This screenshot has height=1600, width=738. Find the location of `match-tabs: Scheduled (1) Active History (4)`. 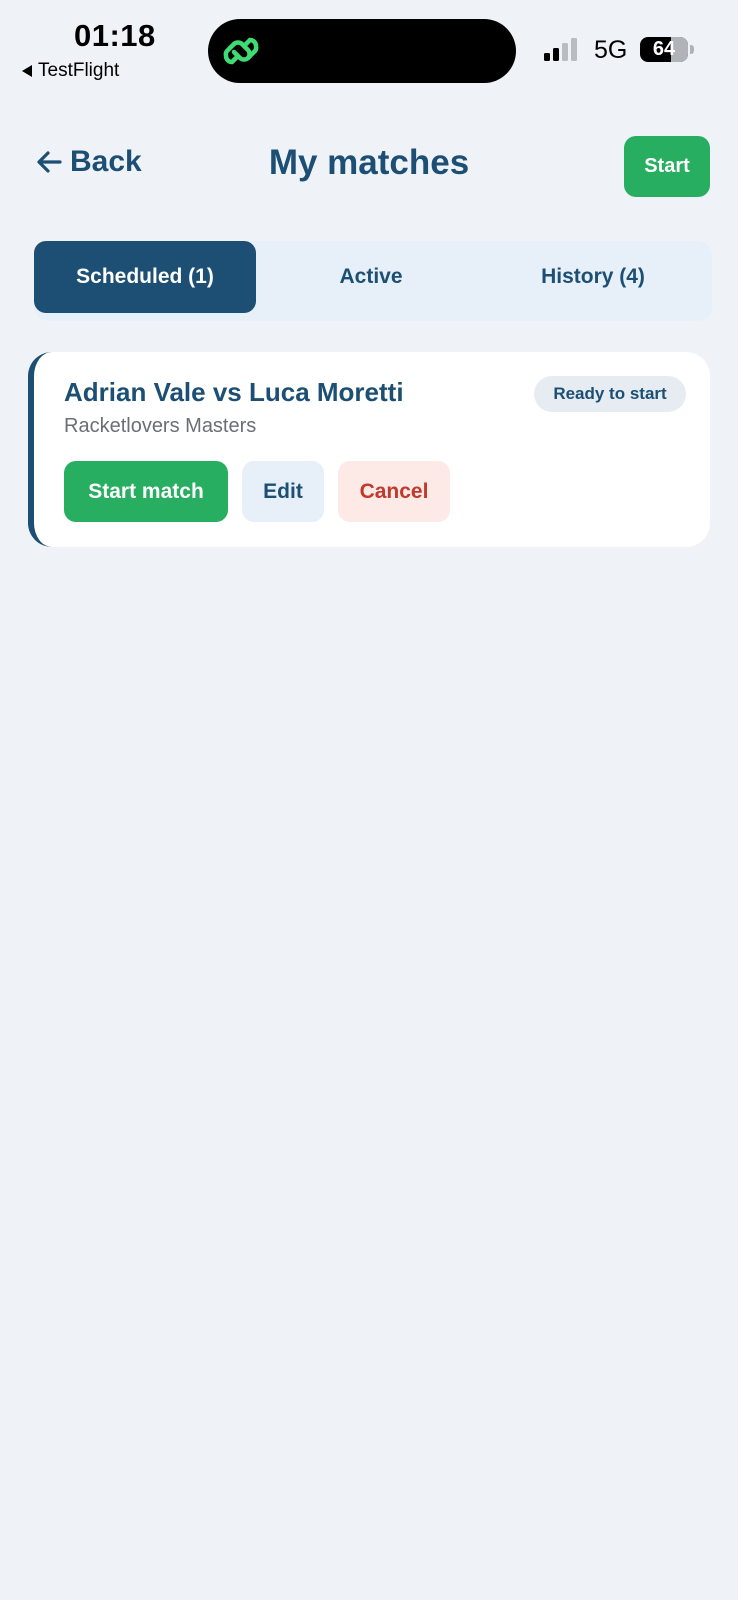

match-tabs: Scheduled (1) Active History (4) is located at coordinates (373, 281).